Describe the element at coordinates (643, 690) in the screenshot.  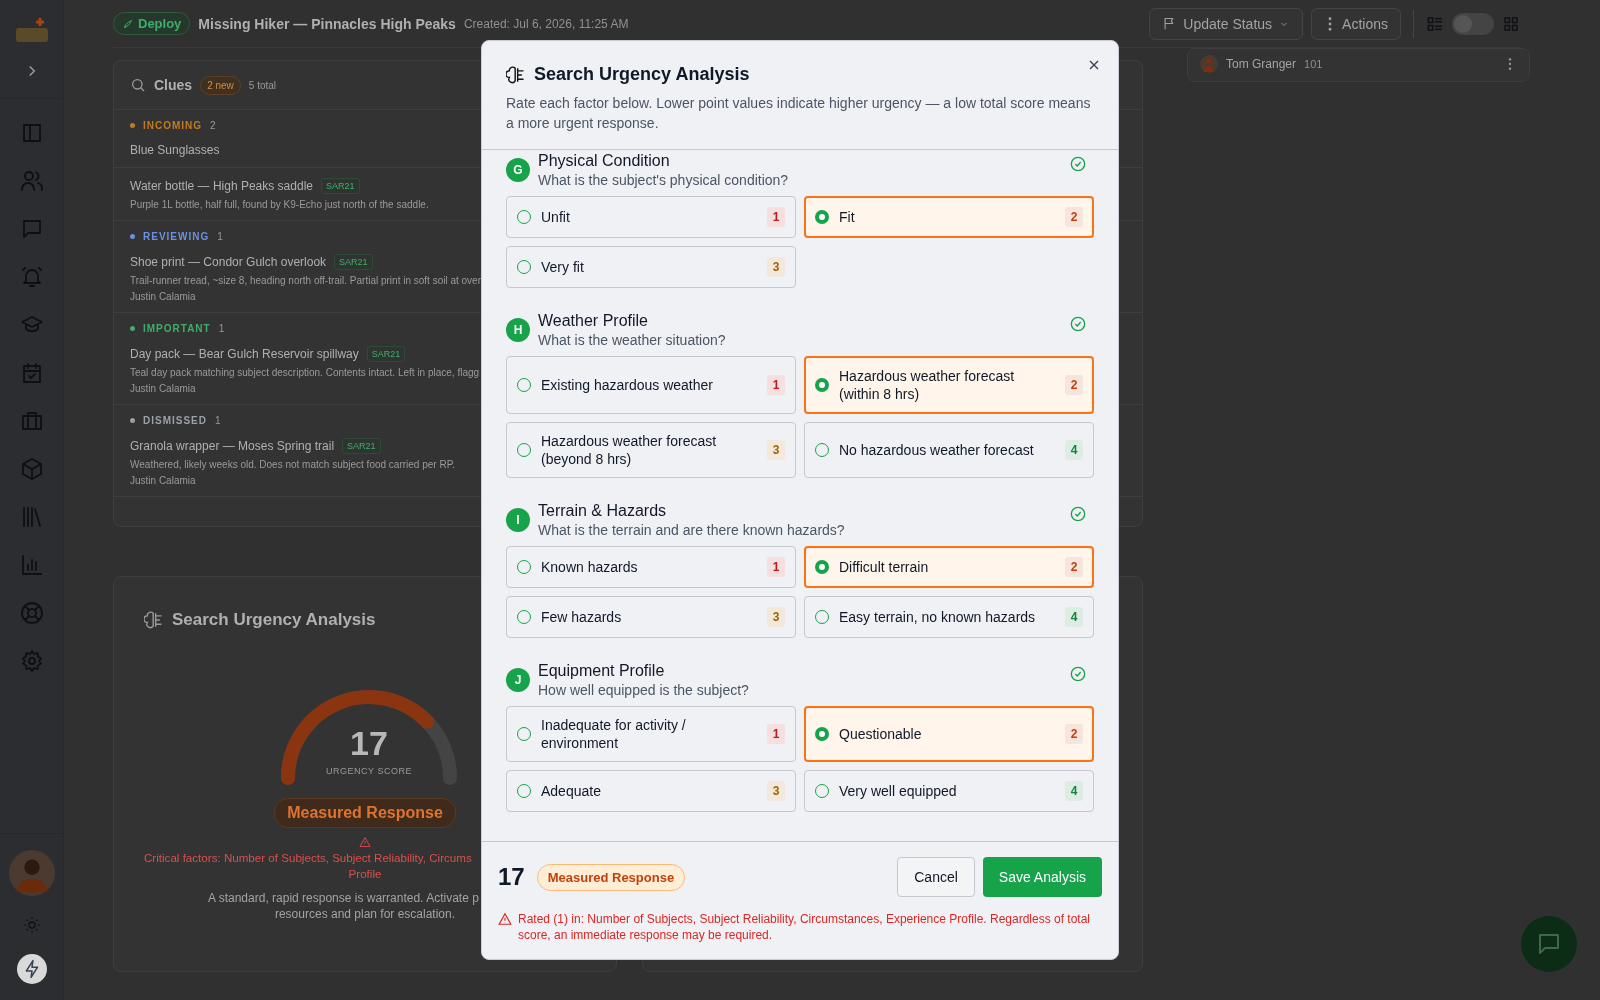
I see `factor-question: How well equipped is the subject?` at that location.